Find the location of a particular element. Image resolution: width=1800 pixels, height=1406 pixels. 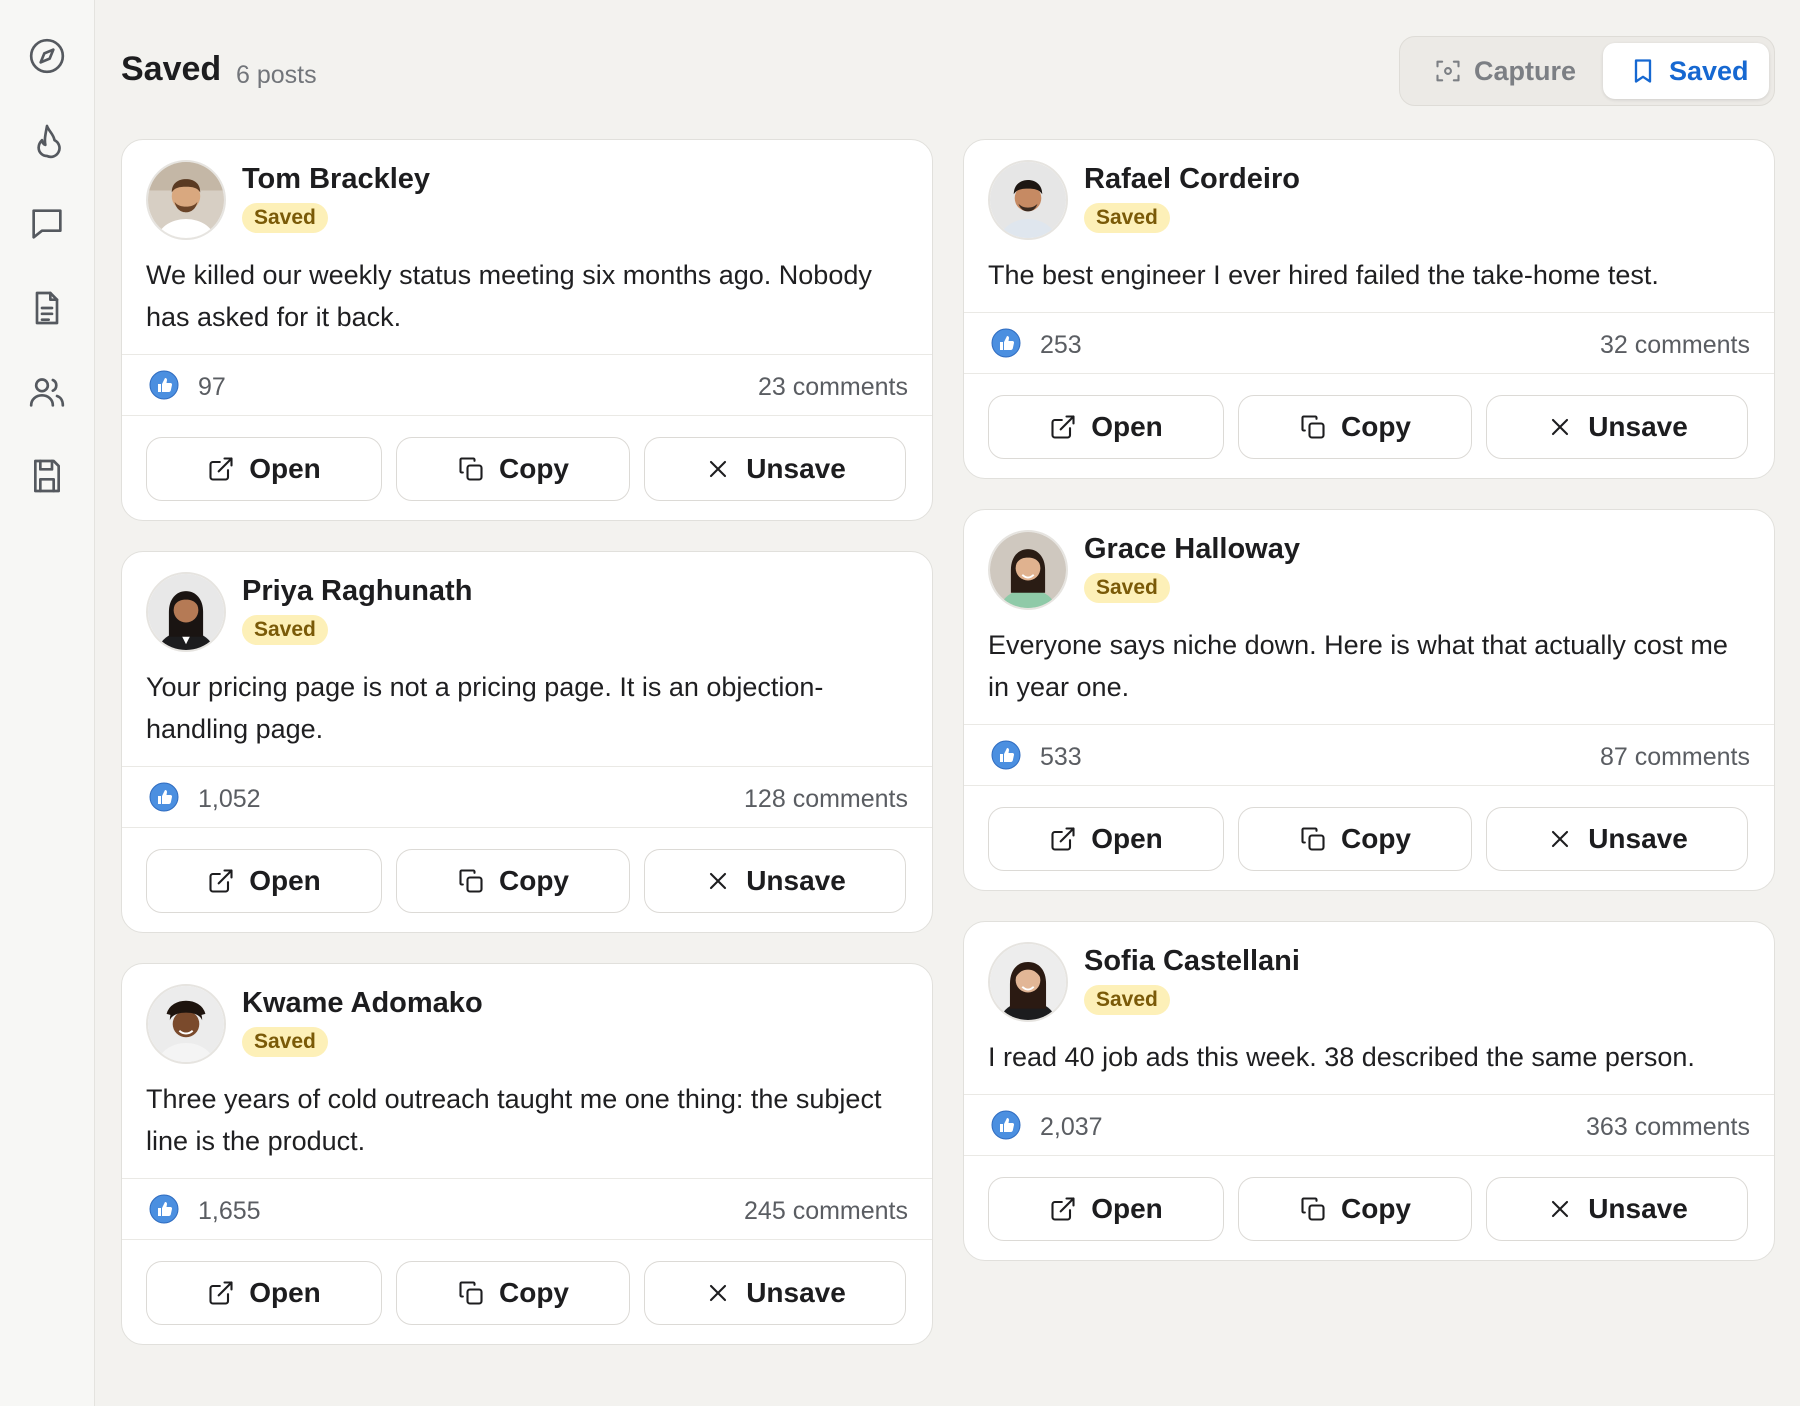

post-stats: 2,037 363 comments is located at coordinates (1369, 1125).